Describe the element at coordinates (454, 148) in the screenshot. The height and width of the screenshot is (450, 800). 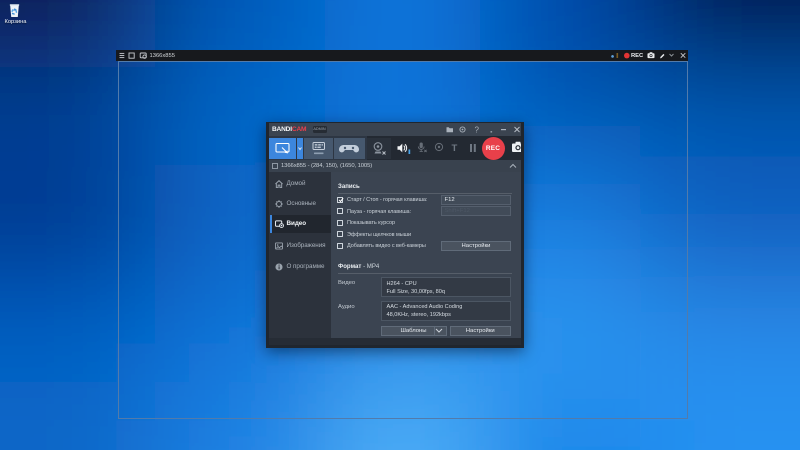
I see `svg-text: T` at that location.